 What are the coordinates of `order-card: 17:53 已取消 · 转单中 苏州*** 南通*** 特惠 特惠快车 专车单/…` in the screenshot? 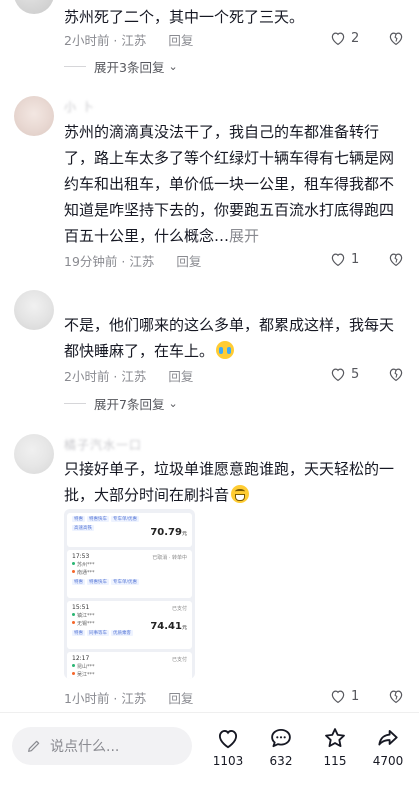 It's located at (129, 574).